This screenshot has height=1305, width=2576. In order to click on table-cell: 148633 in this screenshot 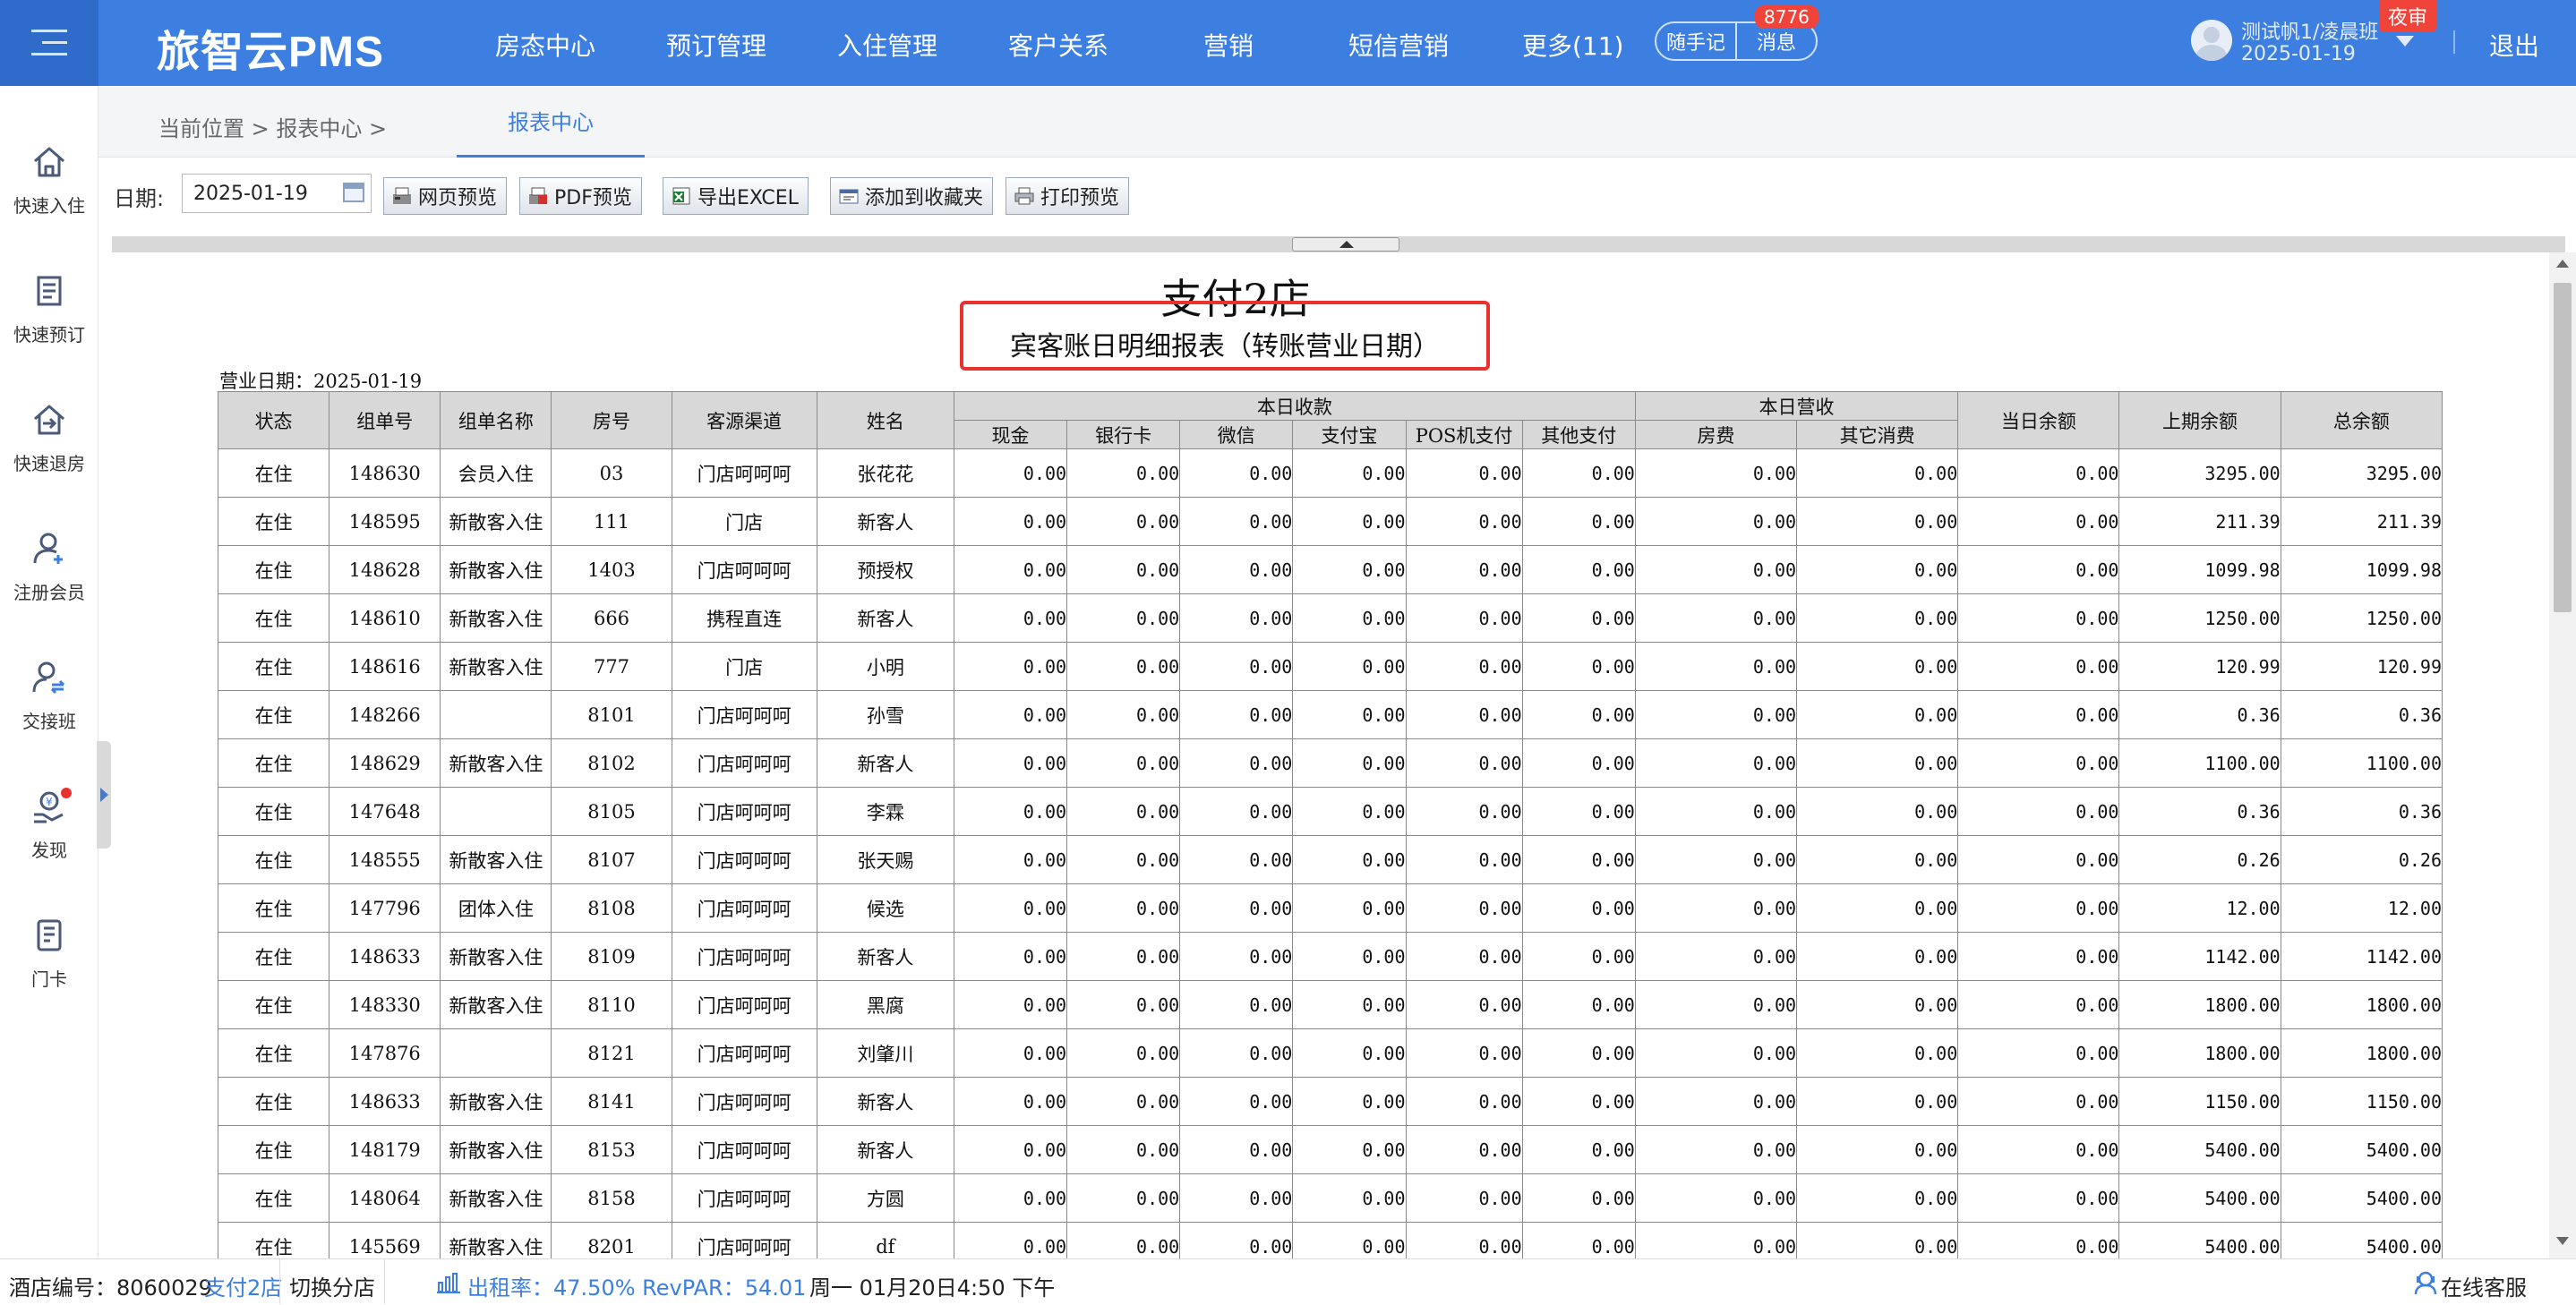, I will do `click(385, 1101)`.